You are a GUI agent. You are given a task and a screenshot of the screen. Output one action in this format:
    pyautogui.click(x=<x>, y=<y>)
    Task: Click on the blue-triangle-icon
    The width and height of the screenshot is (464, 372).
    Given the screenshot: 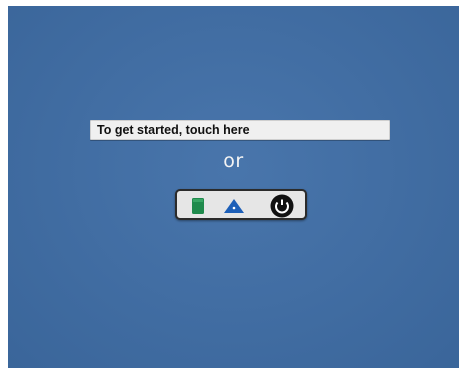 What is the action you would take?
    pyautogui.click(x=234, y=206)
    